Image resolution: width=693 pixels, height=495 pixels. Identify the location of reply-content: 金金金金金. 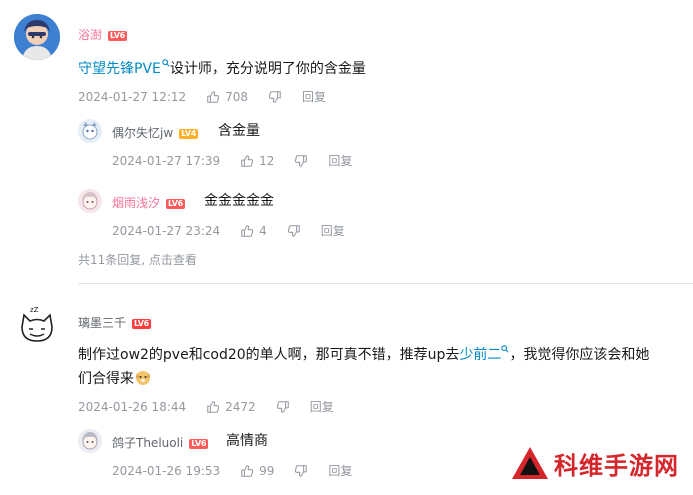
(239, 201).